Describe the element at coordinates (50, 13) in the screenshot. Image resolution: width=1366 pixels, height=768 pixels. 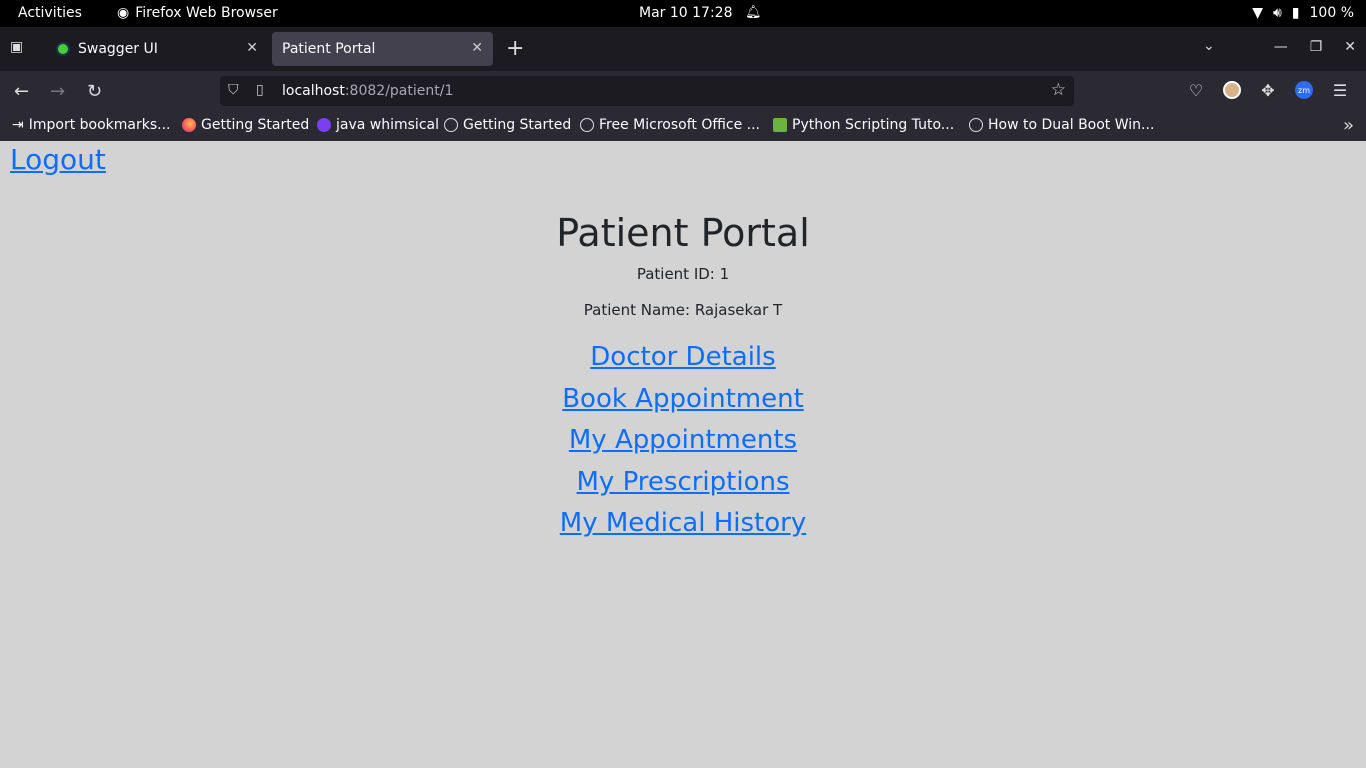
I see `activities-button: Activities` at that location.